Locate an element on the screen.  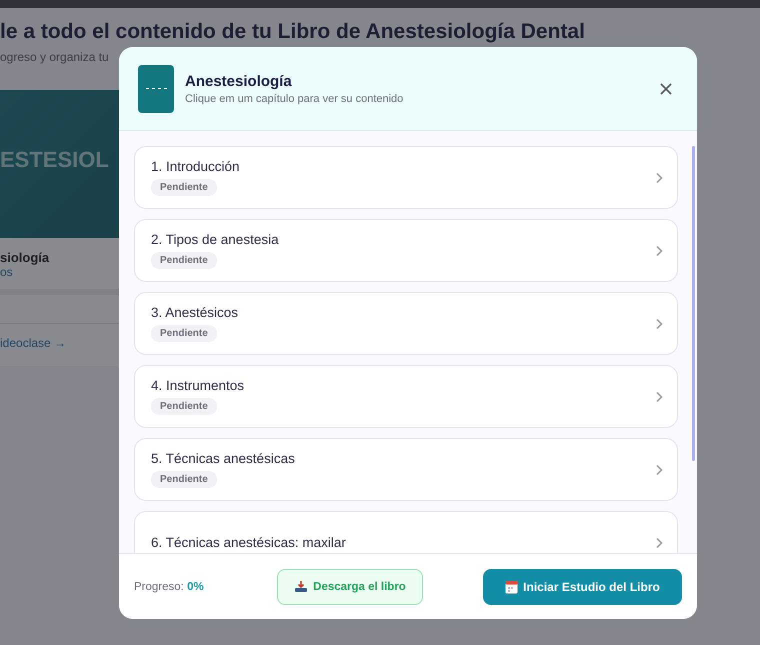
chapter-item: 3. Anestésicos Pendiente is located at coordinates (406, 323).